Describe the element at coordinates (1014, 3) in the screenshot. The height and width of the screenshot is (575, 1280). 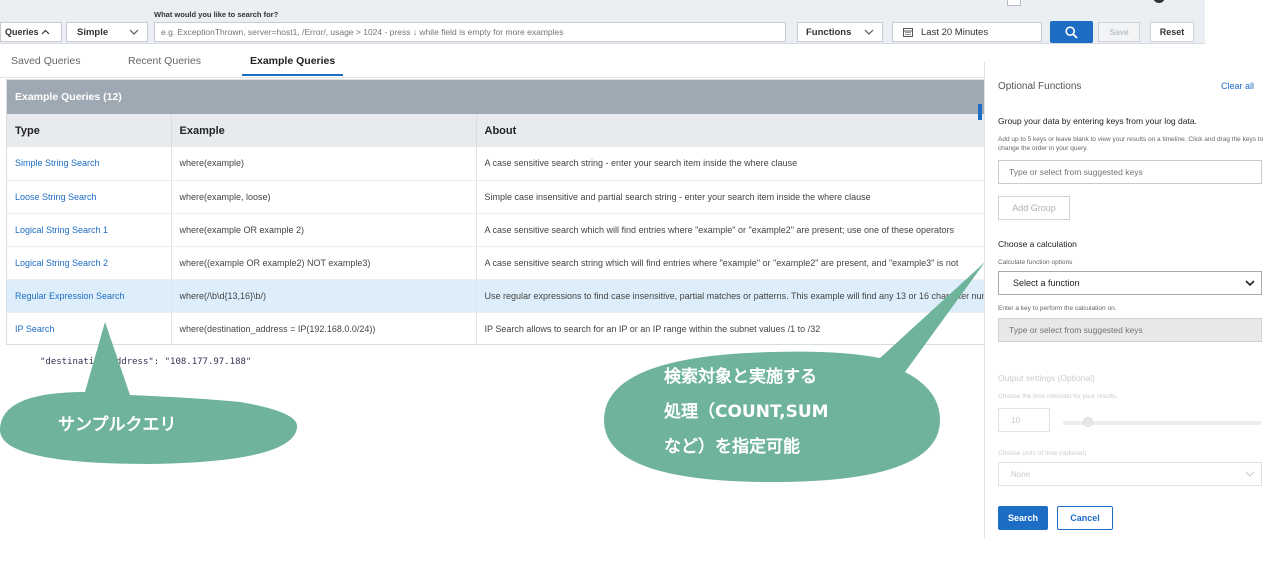
I see `checkbox` at that location.